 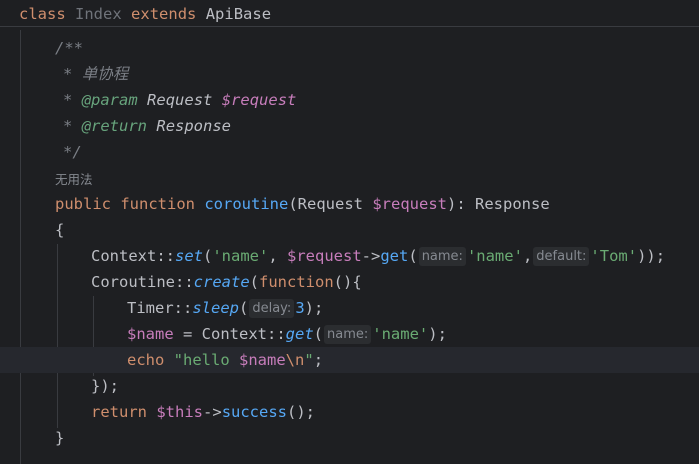 What do you see at coordinates (324, 256) in the screenshot?
I see `variable: $request` at bounding box center [324, 256].